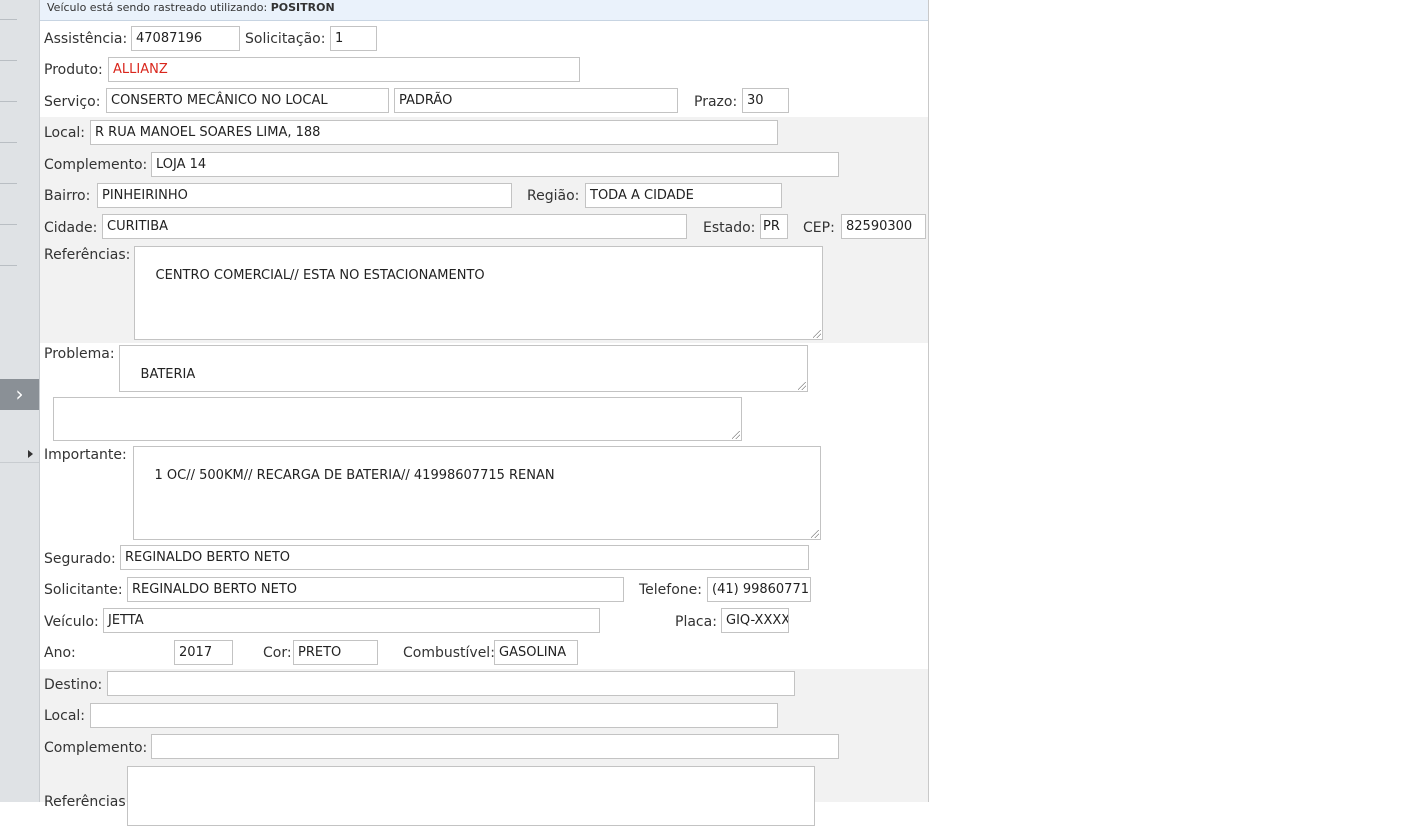 The image size is (1426, 826). Describe the element at coordinates (86, 39) in the screenshot. I see `assistencia-label: Assistência:` at that location.